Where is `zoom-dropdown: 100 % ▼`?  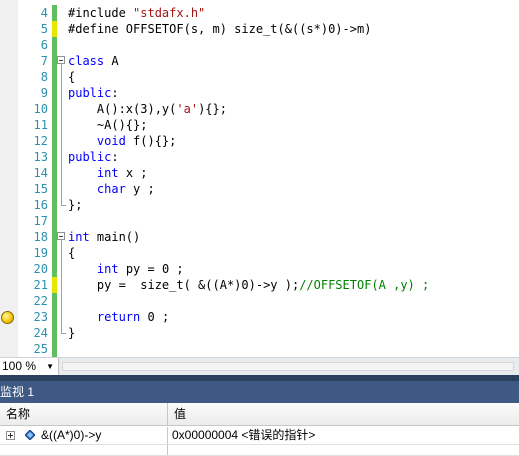
zoom-dropdown: 100 % ▼ is located at coordinates (29, 366).